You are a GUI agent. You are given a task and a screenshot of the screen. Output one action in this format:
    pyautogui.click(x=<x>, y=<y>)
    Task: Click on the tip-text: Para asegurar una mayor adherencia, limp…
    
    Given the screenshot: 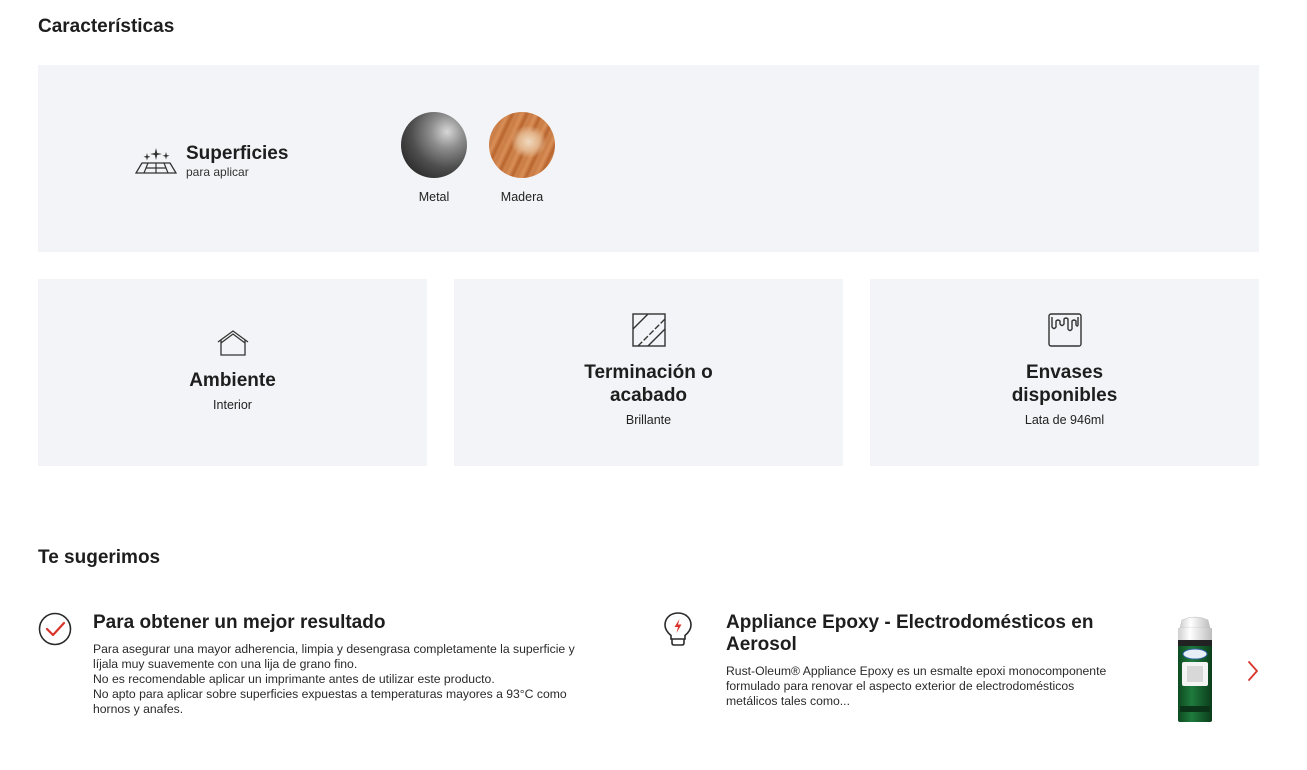 What is the action you would take?
    pyautogui.click(x=358, y=679)
    